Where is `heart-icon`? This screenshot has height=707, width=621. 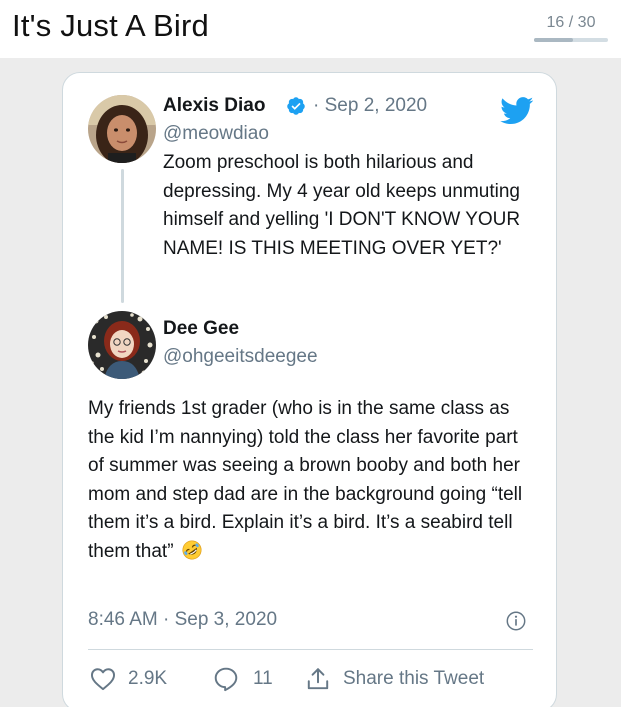
heart-icon is located at coordinates (103, 679).